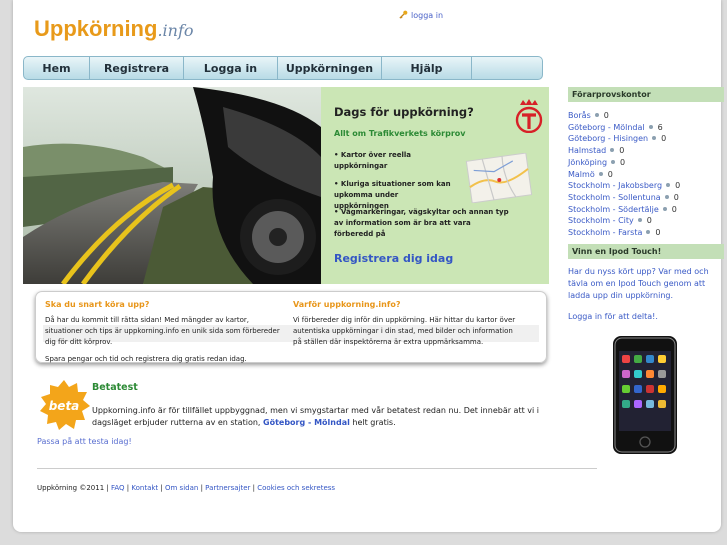 The width and height of the screenshot is (727, 545). I want to click on tab-empty, so click(507, 68).